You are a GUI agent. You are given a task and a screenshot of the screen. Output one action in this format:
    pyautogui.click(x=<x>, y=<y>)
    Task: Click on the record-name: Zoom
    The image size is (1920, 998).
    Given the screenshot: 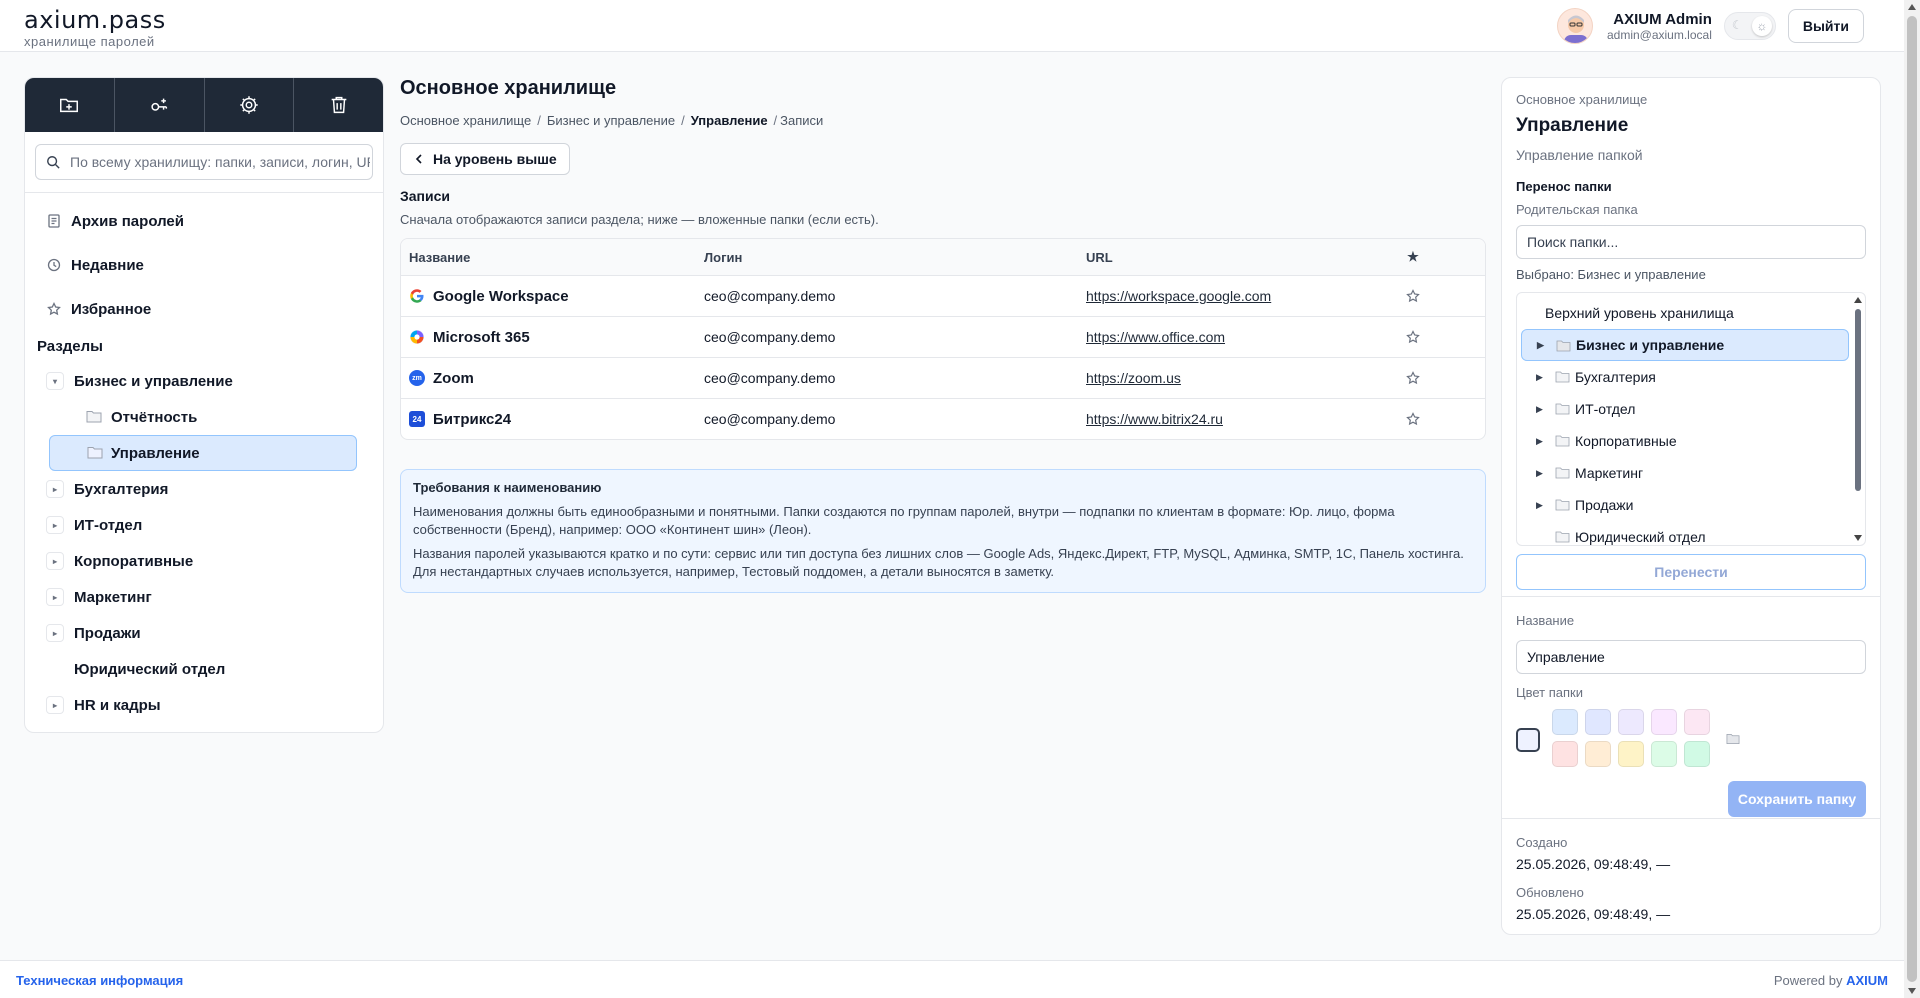 What is the action you would take?
    pyautogui.click(x=453, y=378)
    